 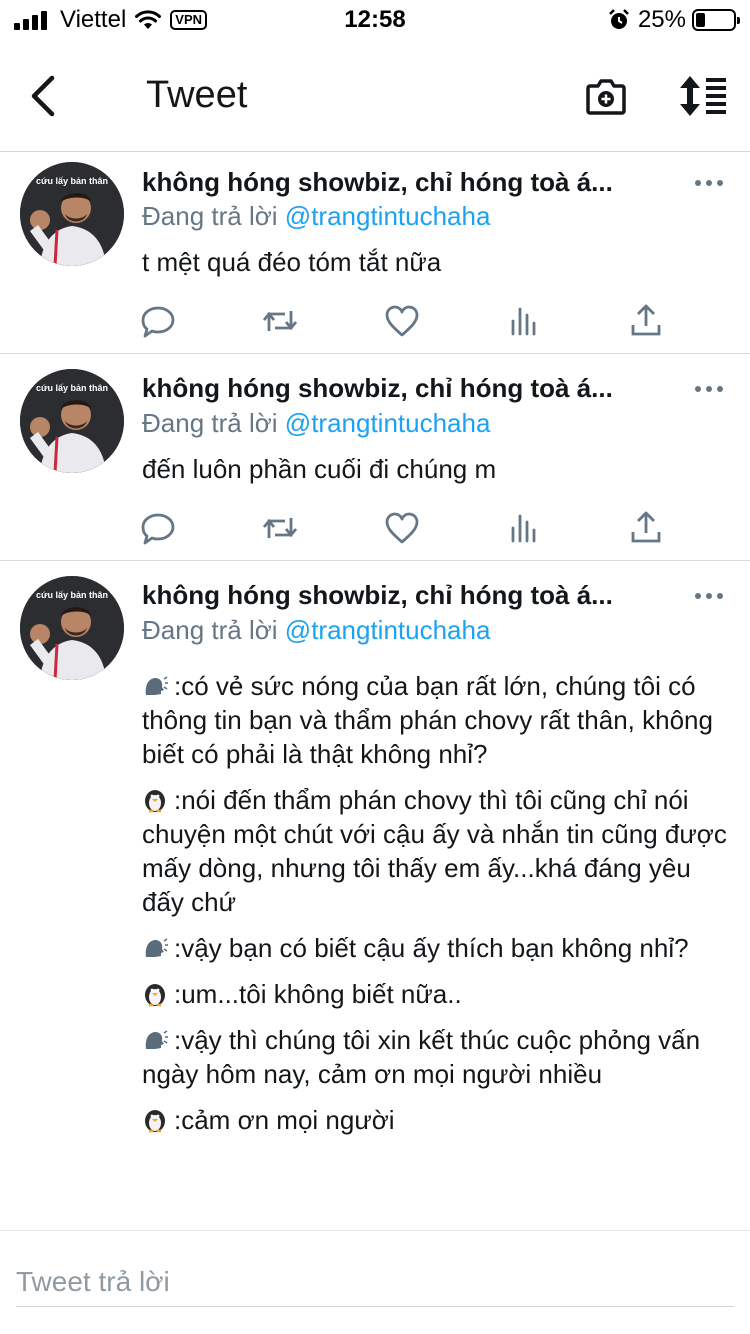 What do you see at coordinates (319, 469) in the screenshot?
I see `tweet-text: đến luôn phần cuối đi chúng m` at bounding box center [319, 469].